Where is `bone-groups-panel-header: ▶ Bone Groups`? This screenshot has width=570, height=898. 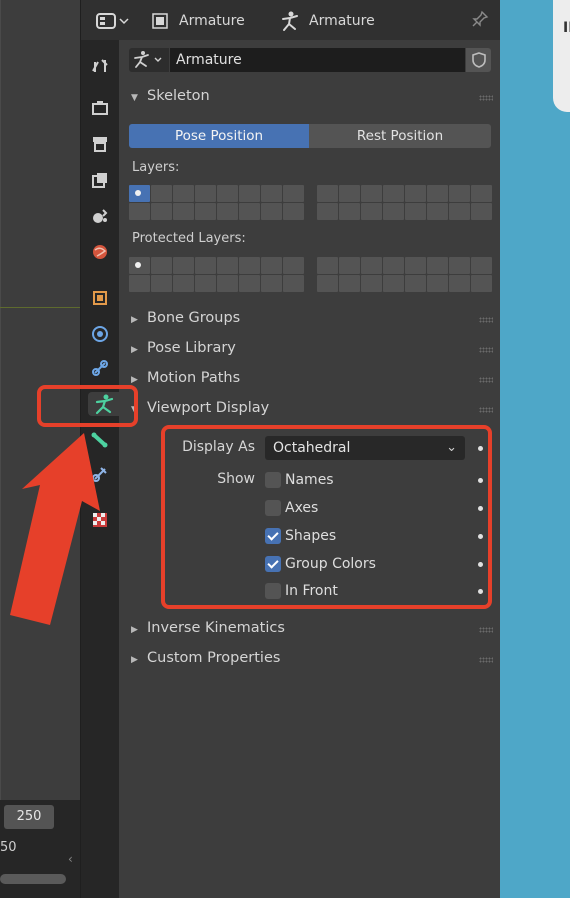
bone-groups-panel-header: ▶ Bone Groups is located at coordinates (310, 320).